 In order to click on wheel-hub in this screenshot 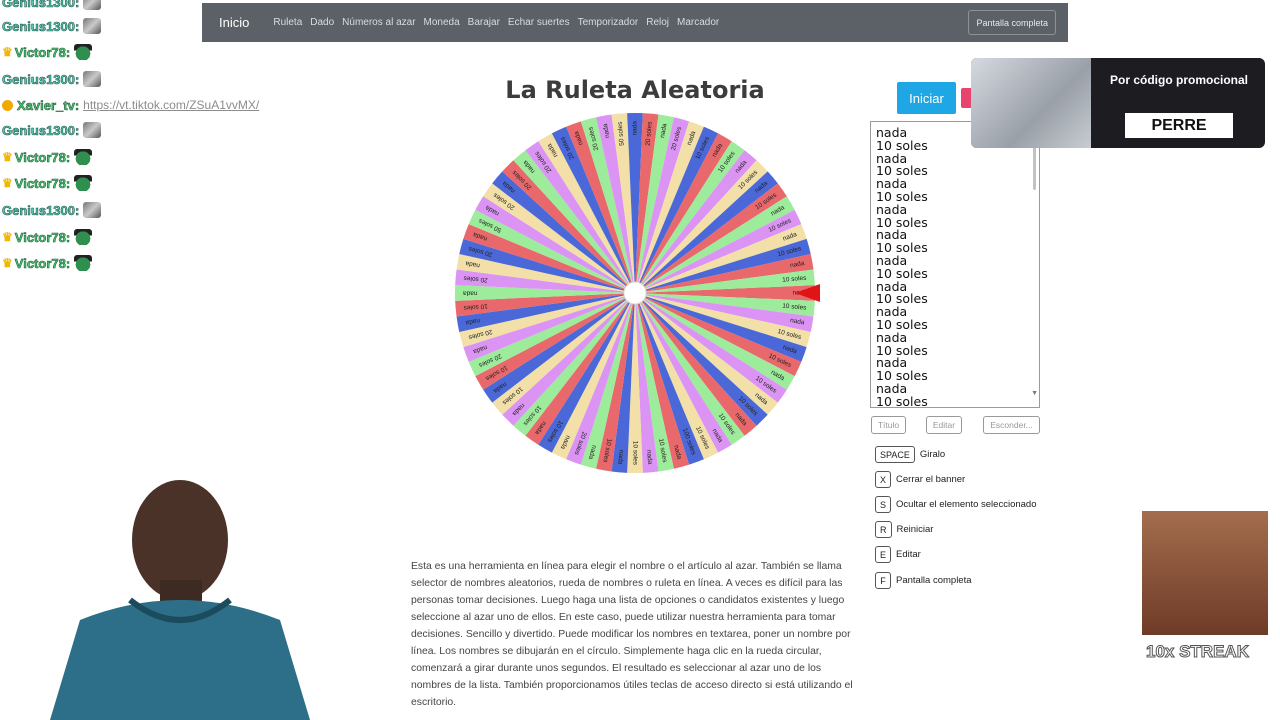, I will do `click(635, 293)`.